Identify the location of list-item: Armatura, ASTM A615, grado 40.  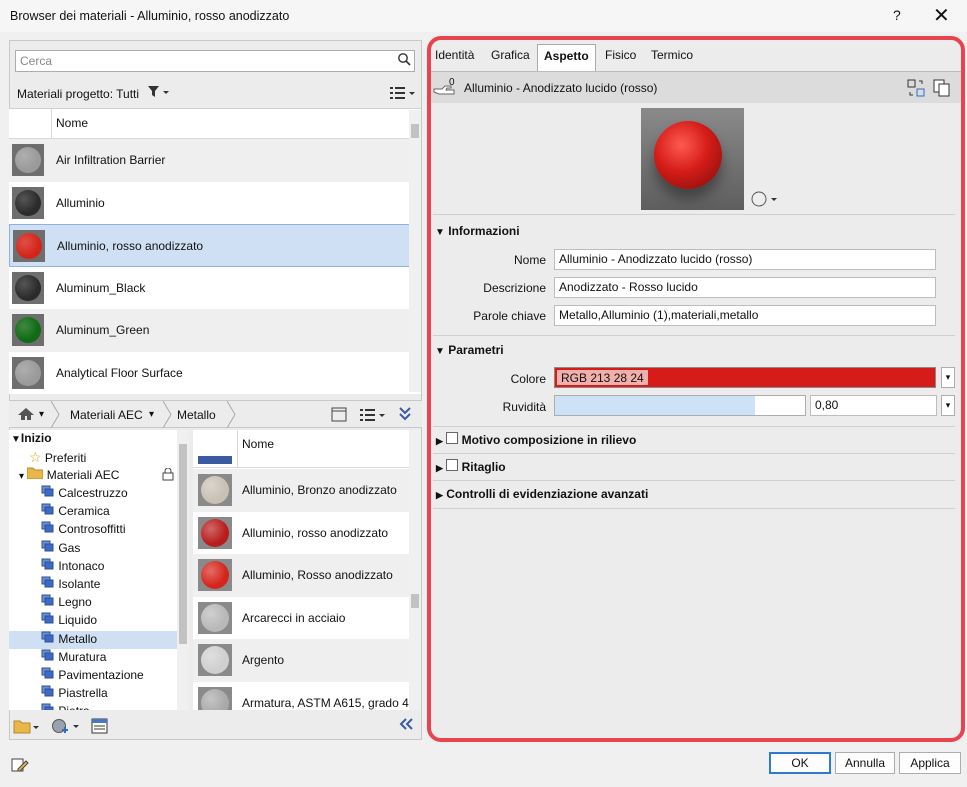
(301, 696).